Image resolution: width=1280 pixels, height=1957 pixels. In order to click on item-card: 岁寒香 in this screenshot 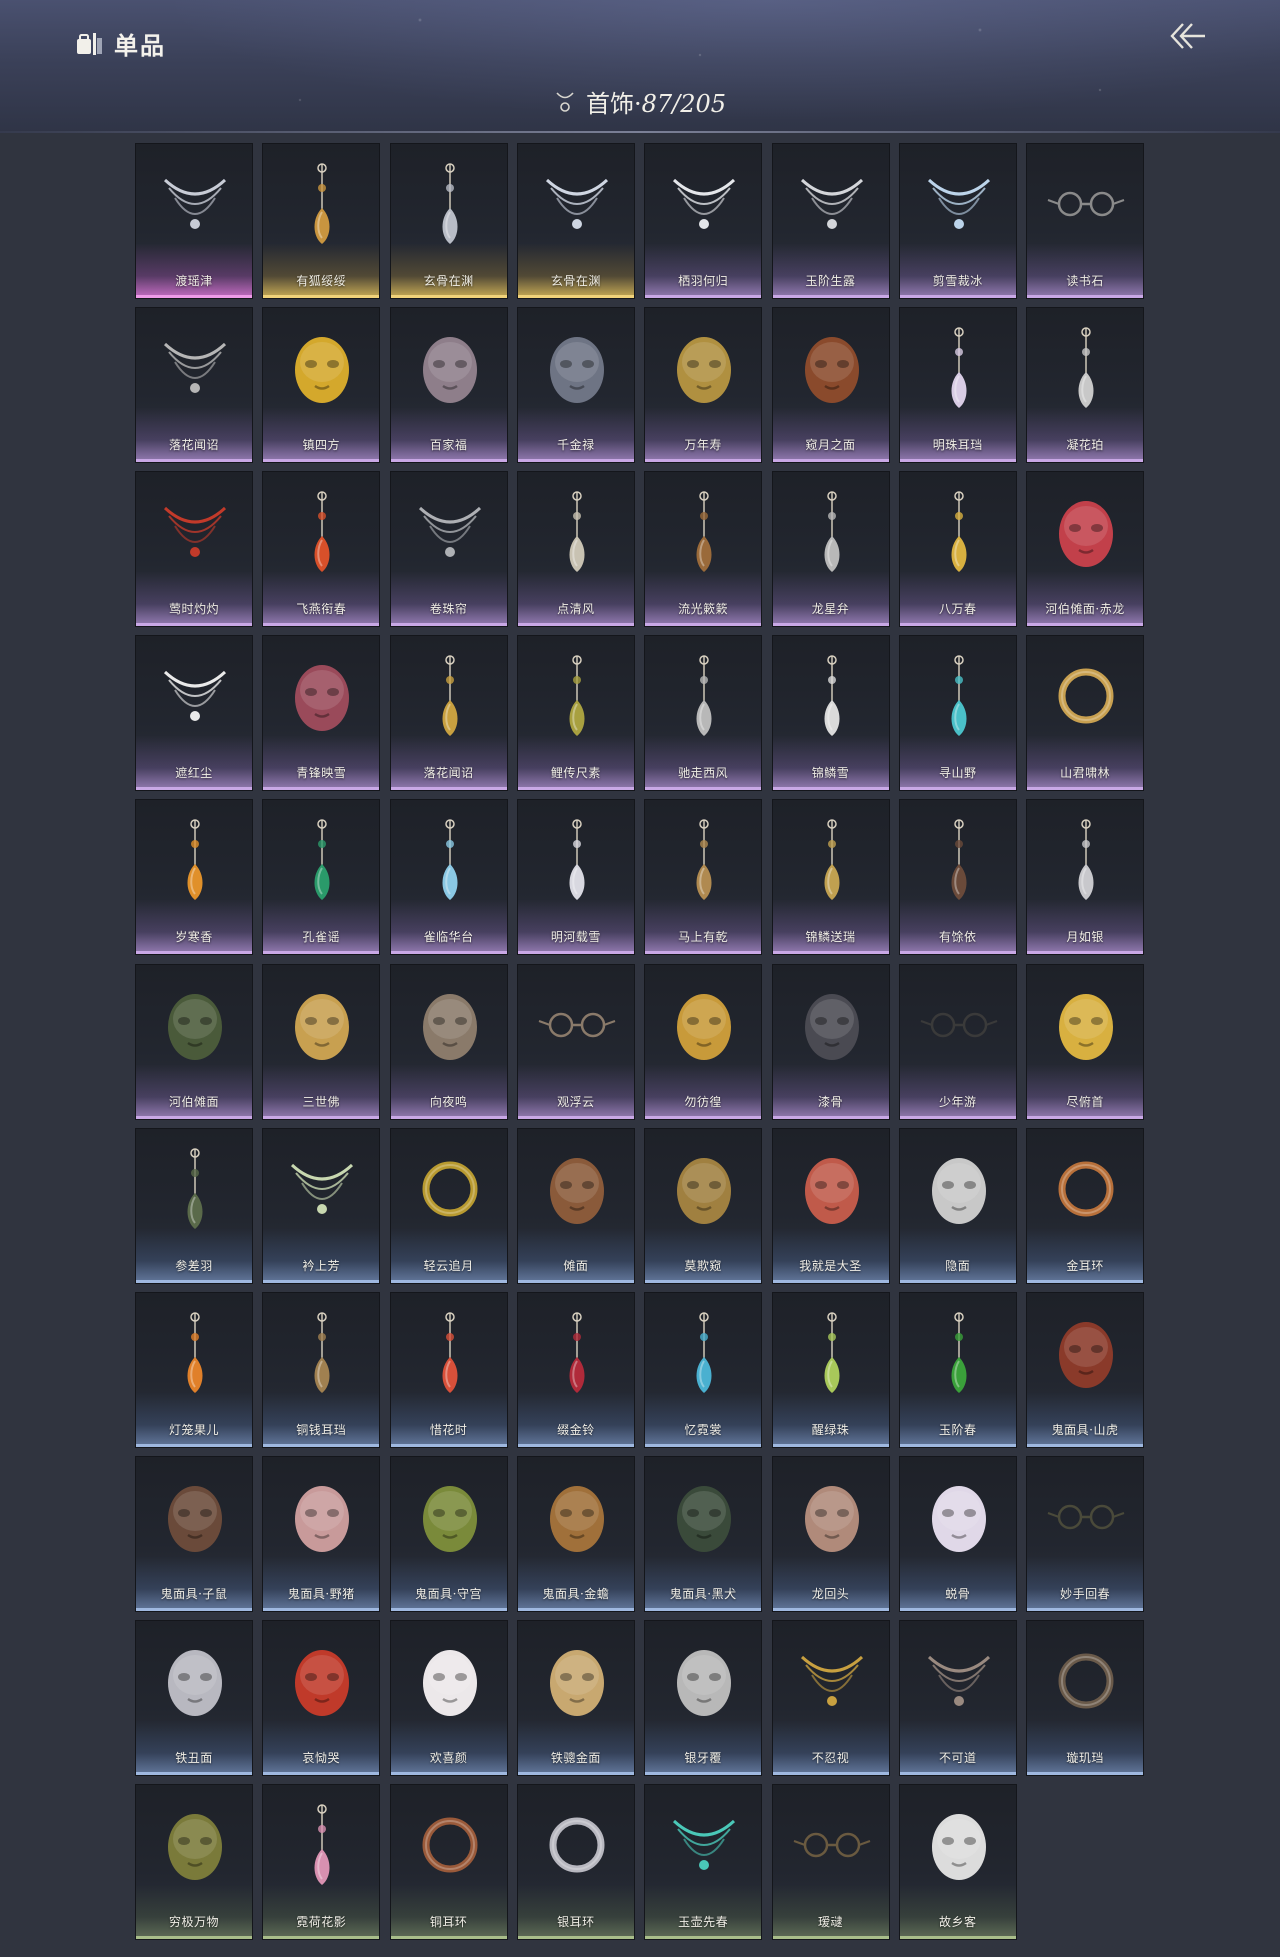, I will do `click(194, 877)`.